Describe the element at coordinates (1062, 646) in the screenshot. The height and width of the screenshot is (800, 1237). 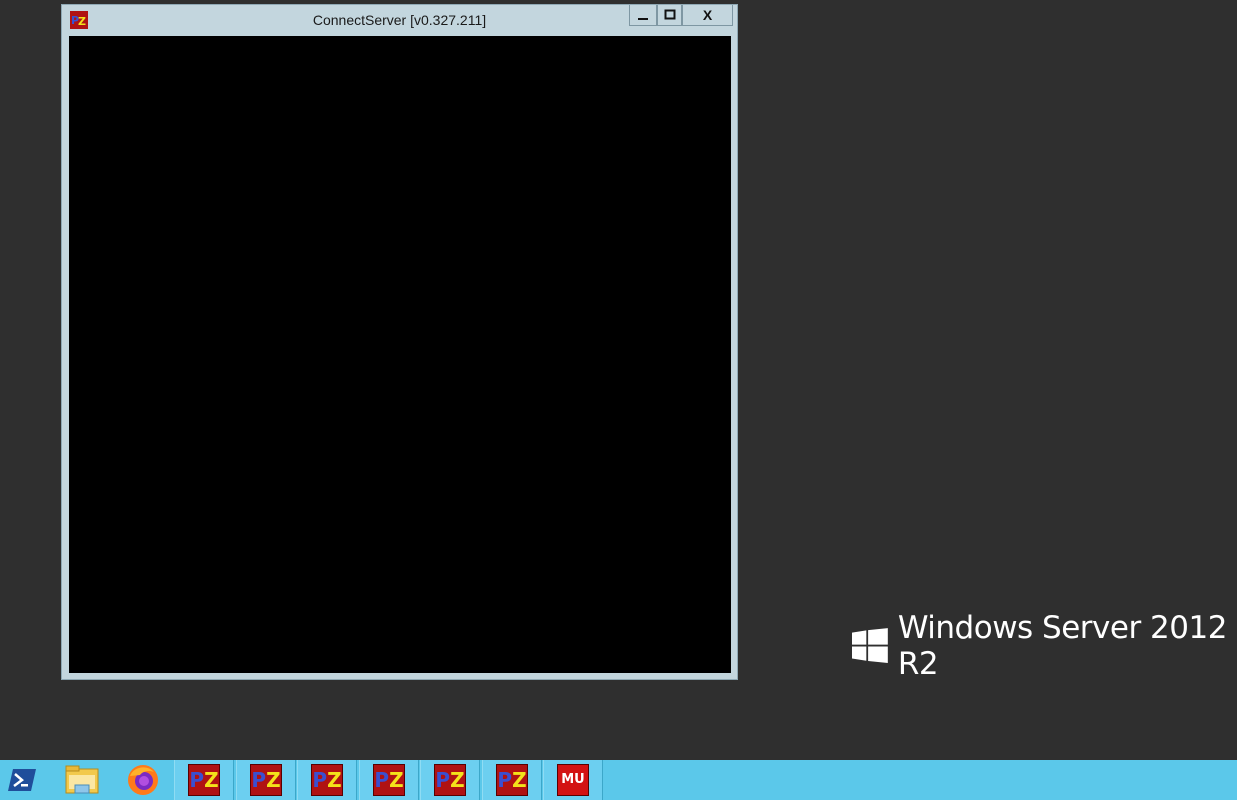
I see `os-branding-text: Windows Server 2012 R2` at that location.